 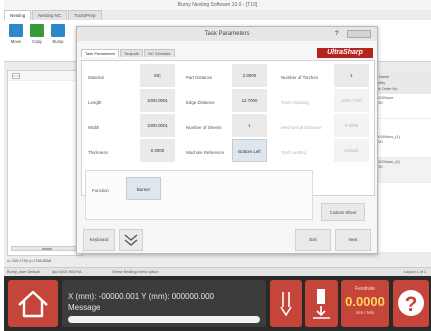 I want to click on custom-sheet-button: Custom Sheet, so click(x=343, y=212).